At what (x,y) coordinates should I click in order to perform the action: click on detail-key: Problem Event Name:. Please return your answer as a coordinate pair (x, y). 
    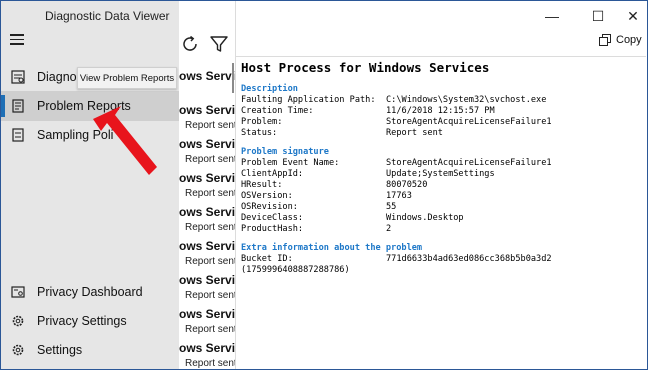
    Looking at the image, I should click on (290, 163).